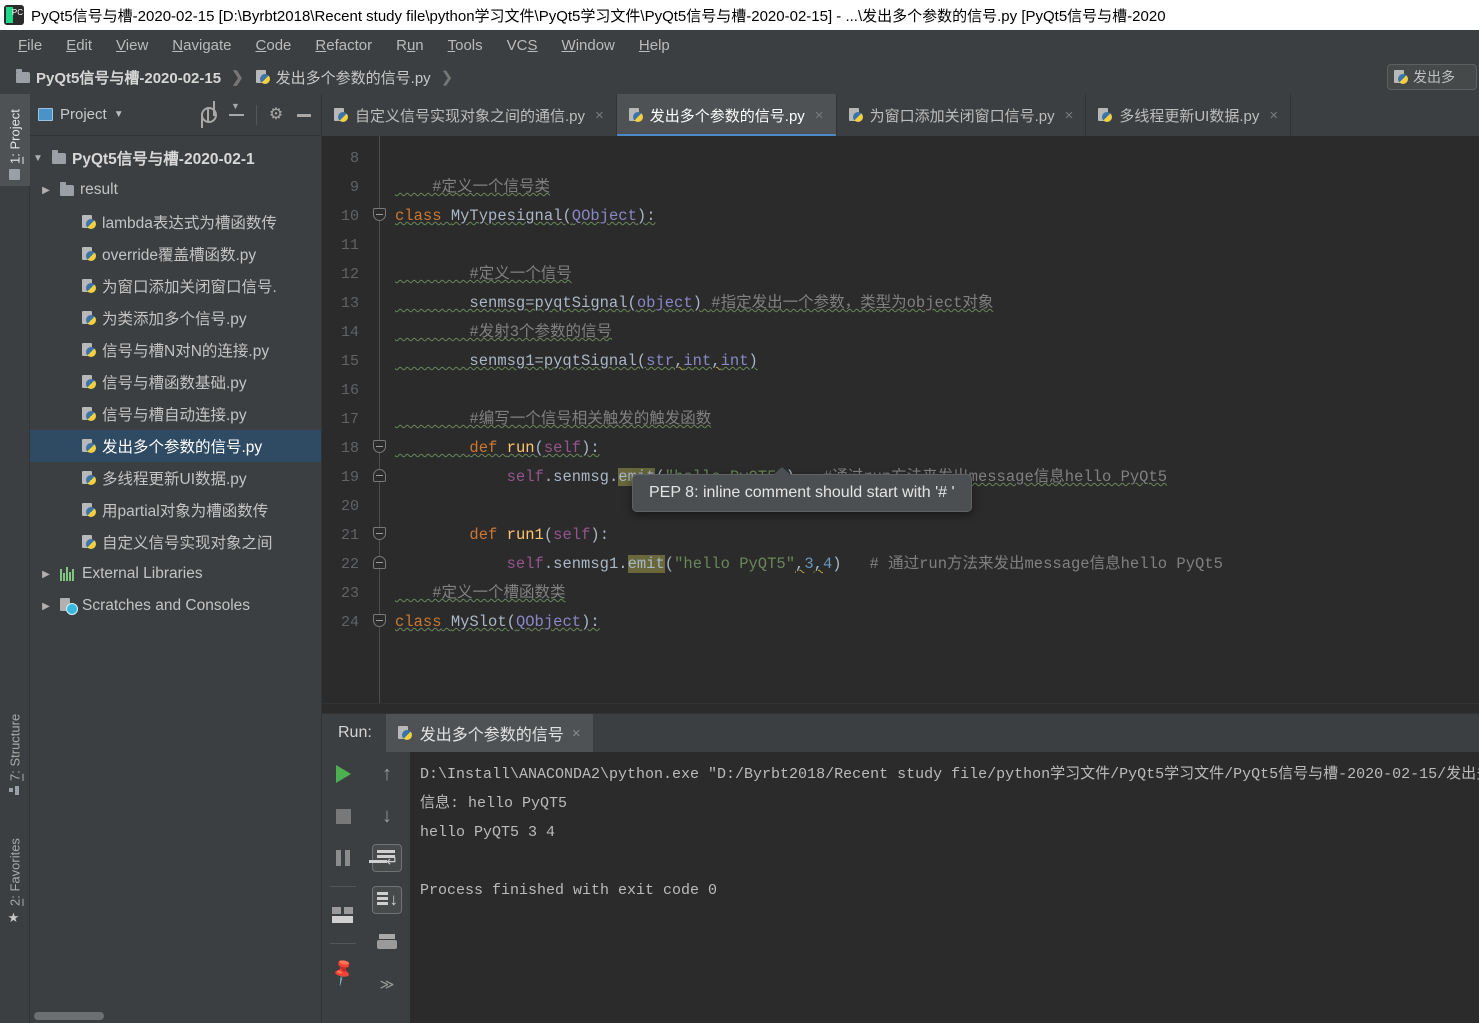  Describe the element at coordinates (349, 477) in the screenshot. I see `line-number: 19` at that location.